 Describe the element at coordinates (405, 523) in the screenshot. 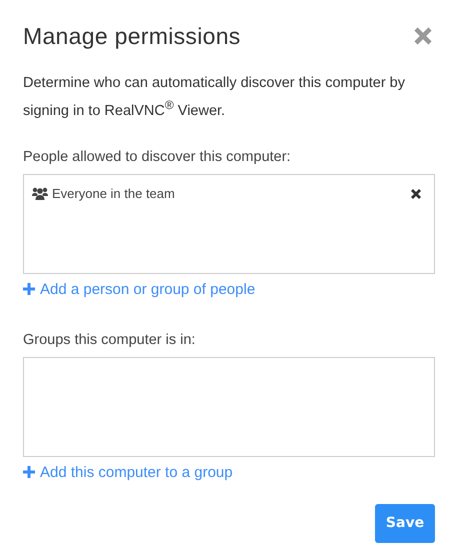

I see `save-button: Save` at that location.